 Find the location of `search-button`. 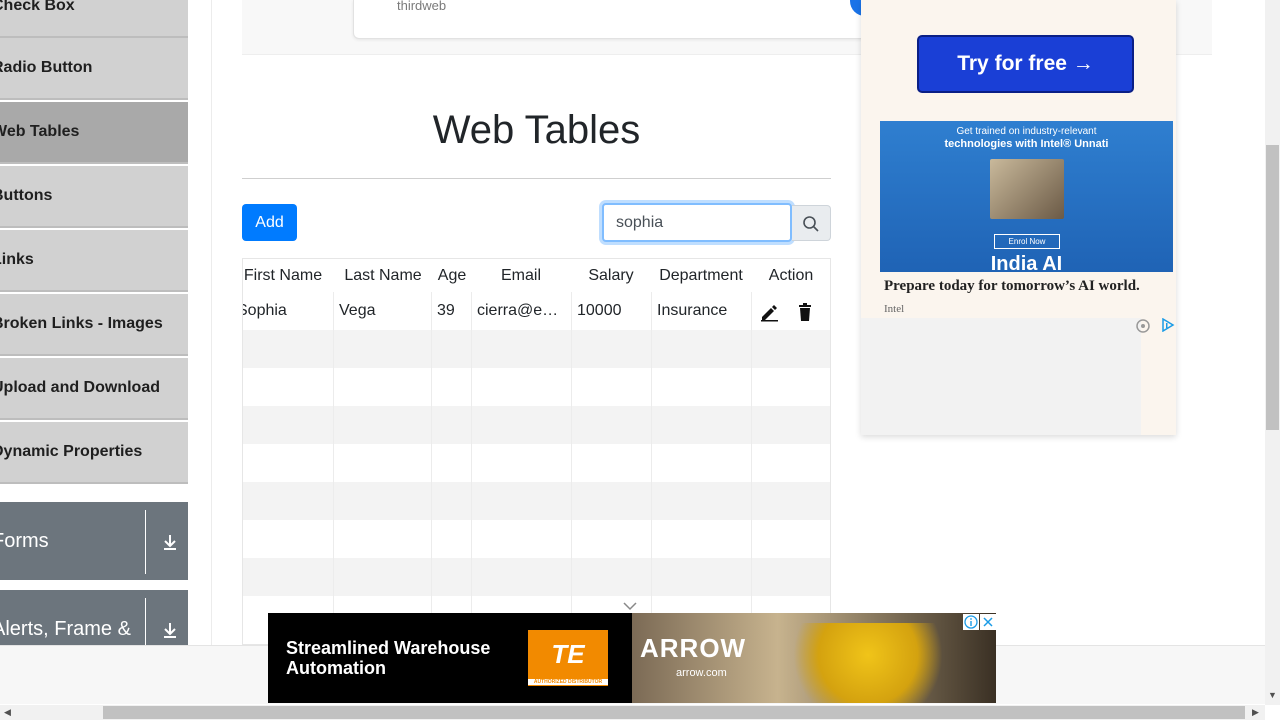

search-button is located at coordinates (811, 223).